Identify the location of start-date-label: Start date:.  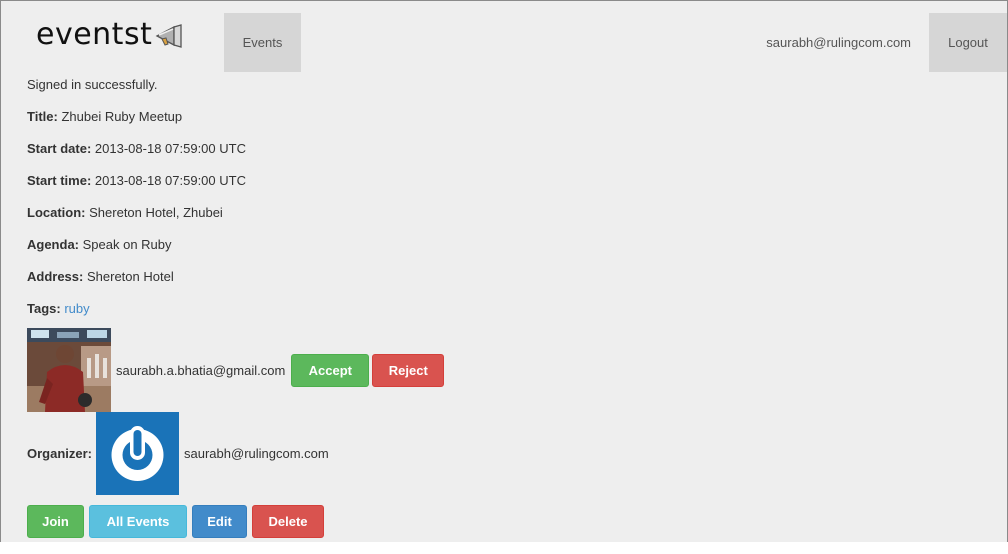
(59, 148).